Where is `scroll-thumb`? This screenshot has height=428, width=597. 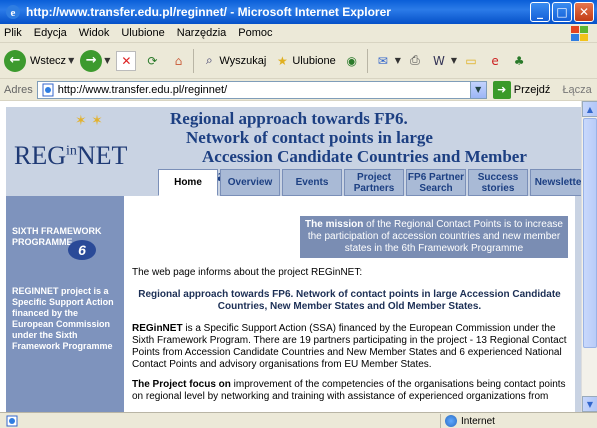
scroll-thumb is located at coordinates (590, 233).